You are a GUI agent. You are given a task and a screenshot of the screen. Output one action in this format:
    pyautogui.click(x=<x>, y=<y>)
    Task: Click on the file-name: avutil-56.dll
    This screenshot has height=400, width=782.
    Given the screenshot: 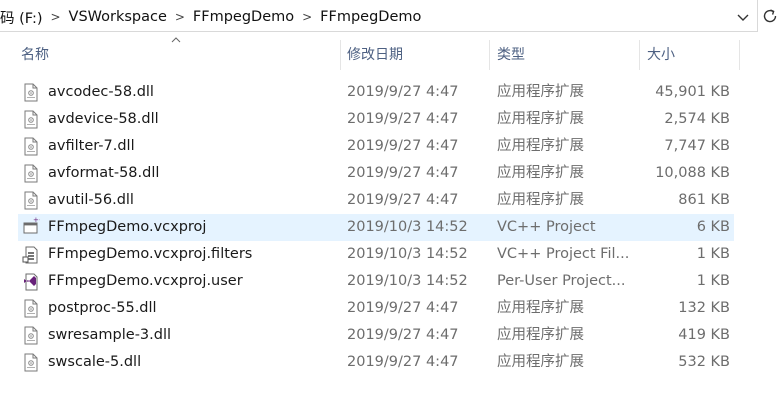 What is the action you would take?
    pyautogui.click(x=91, y=200)
    